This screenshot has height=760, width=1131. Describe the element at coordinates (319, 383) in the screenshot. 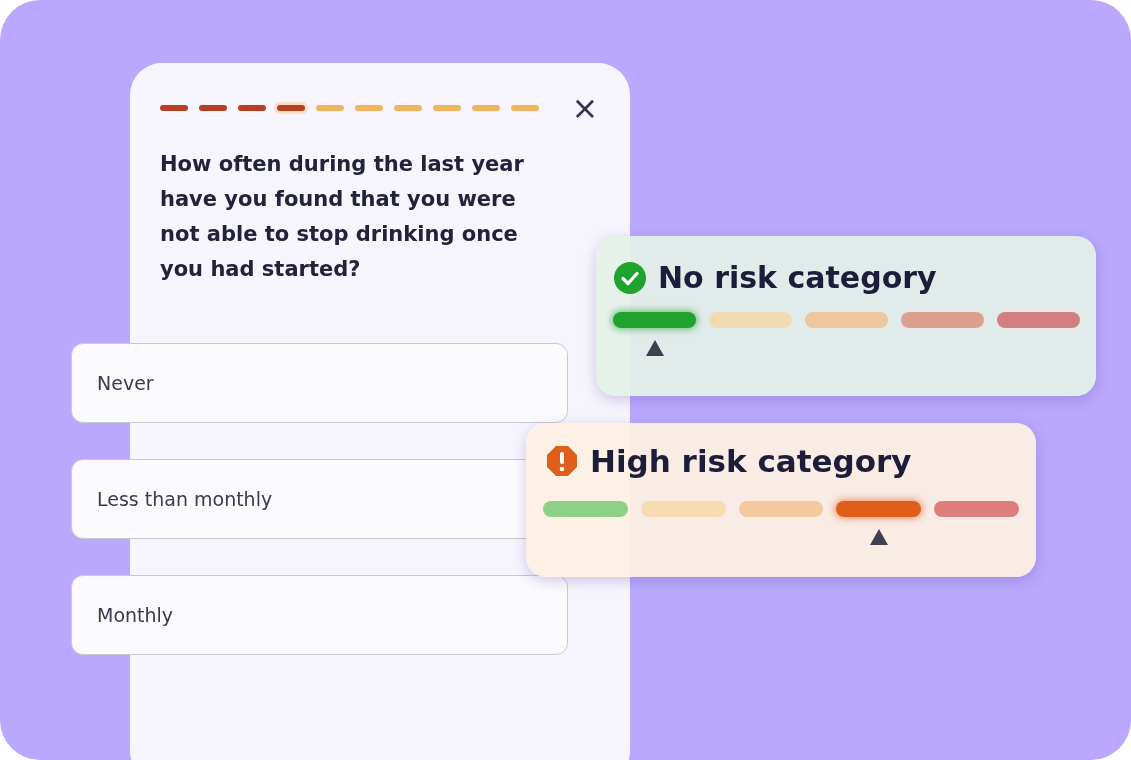

I see `answer-option: Never` at that location.